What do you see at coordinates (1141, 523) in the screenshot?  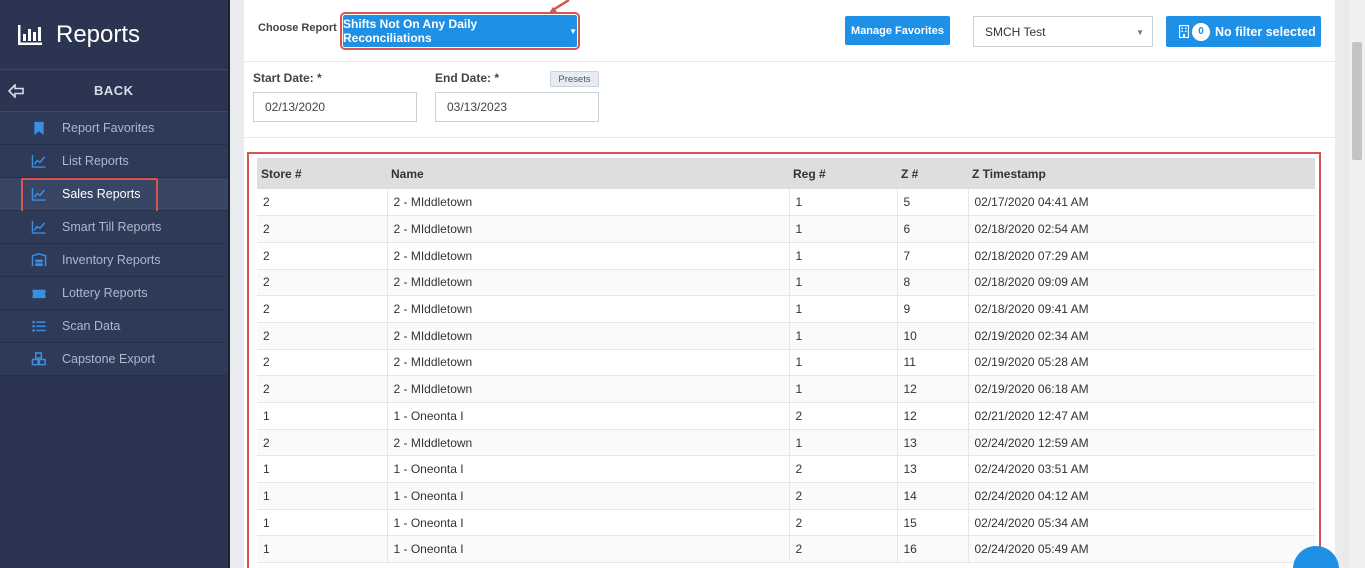 I see `table-cell: 02/24/2020 05:34 AM` at bounding box center [1141, 523].